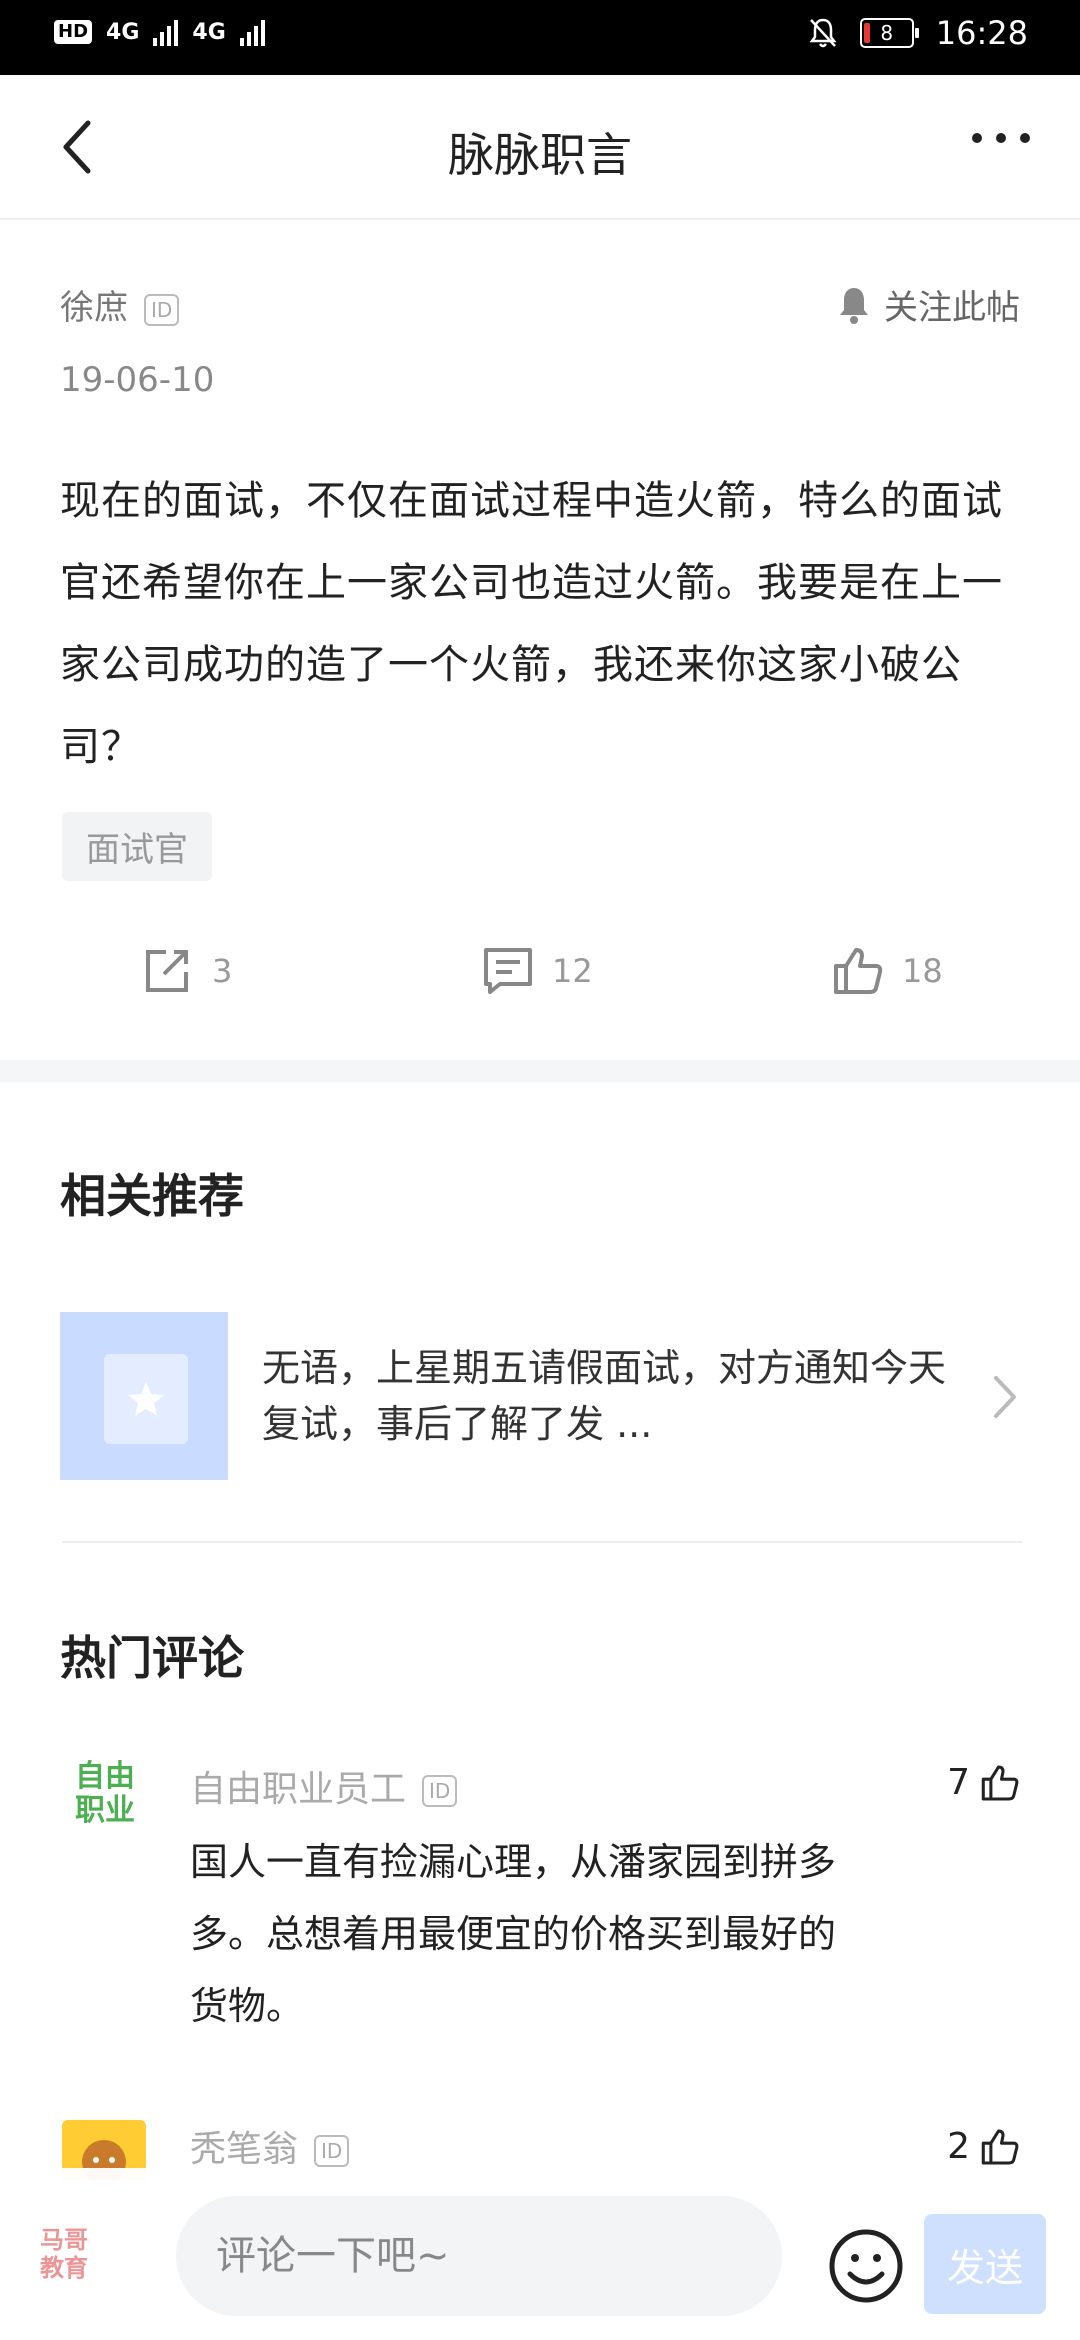  What do you see at coordinates (952, 308) in the screenshot?
I see `follow-label: 关注此帖` at bounding box center [952, 308].